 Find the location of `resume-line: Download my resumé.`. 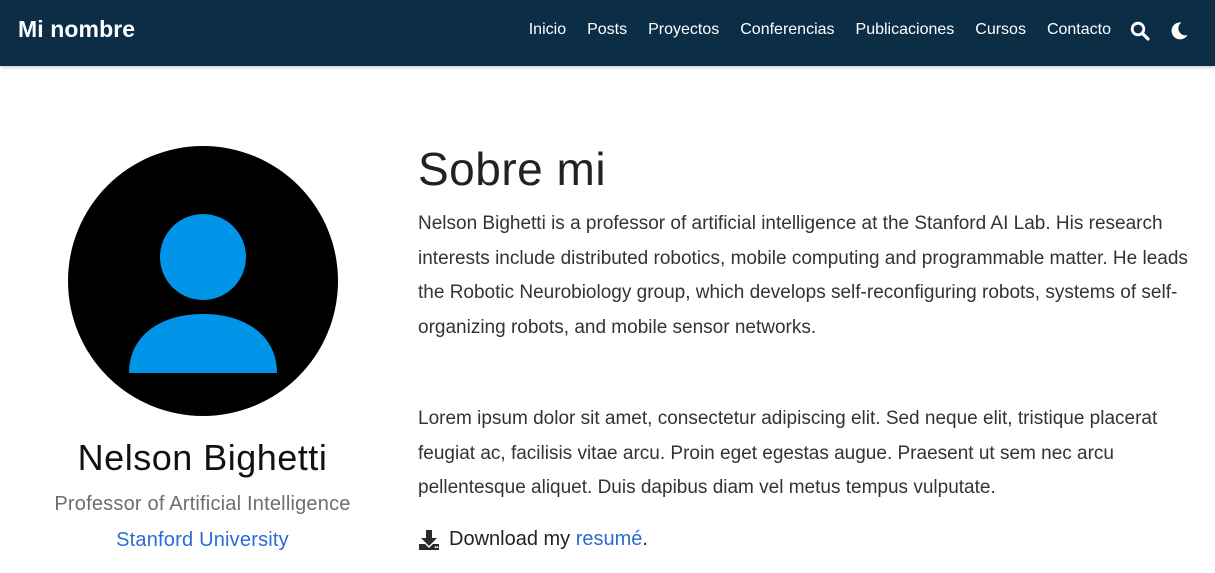

resume-line: Download my resumé. is located at coordinates (533, 539).